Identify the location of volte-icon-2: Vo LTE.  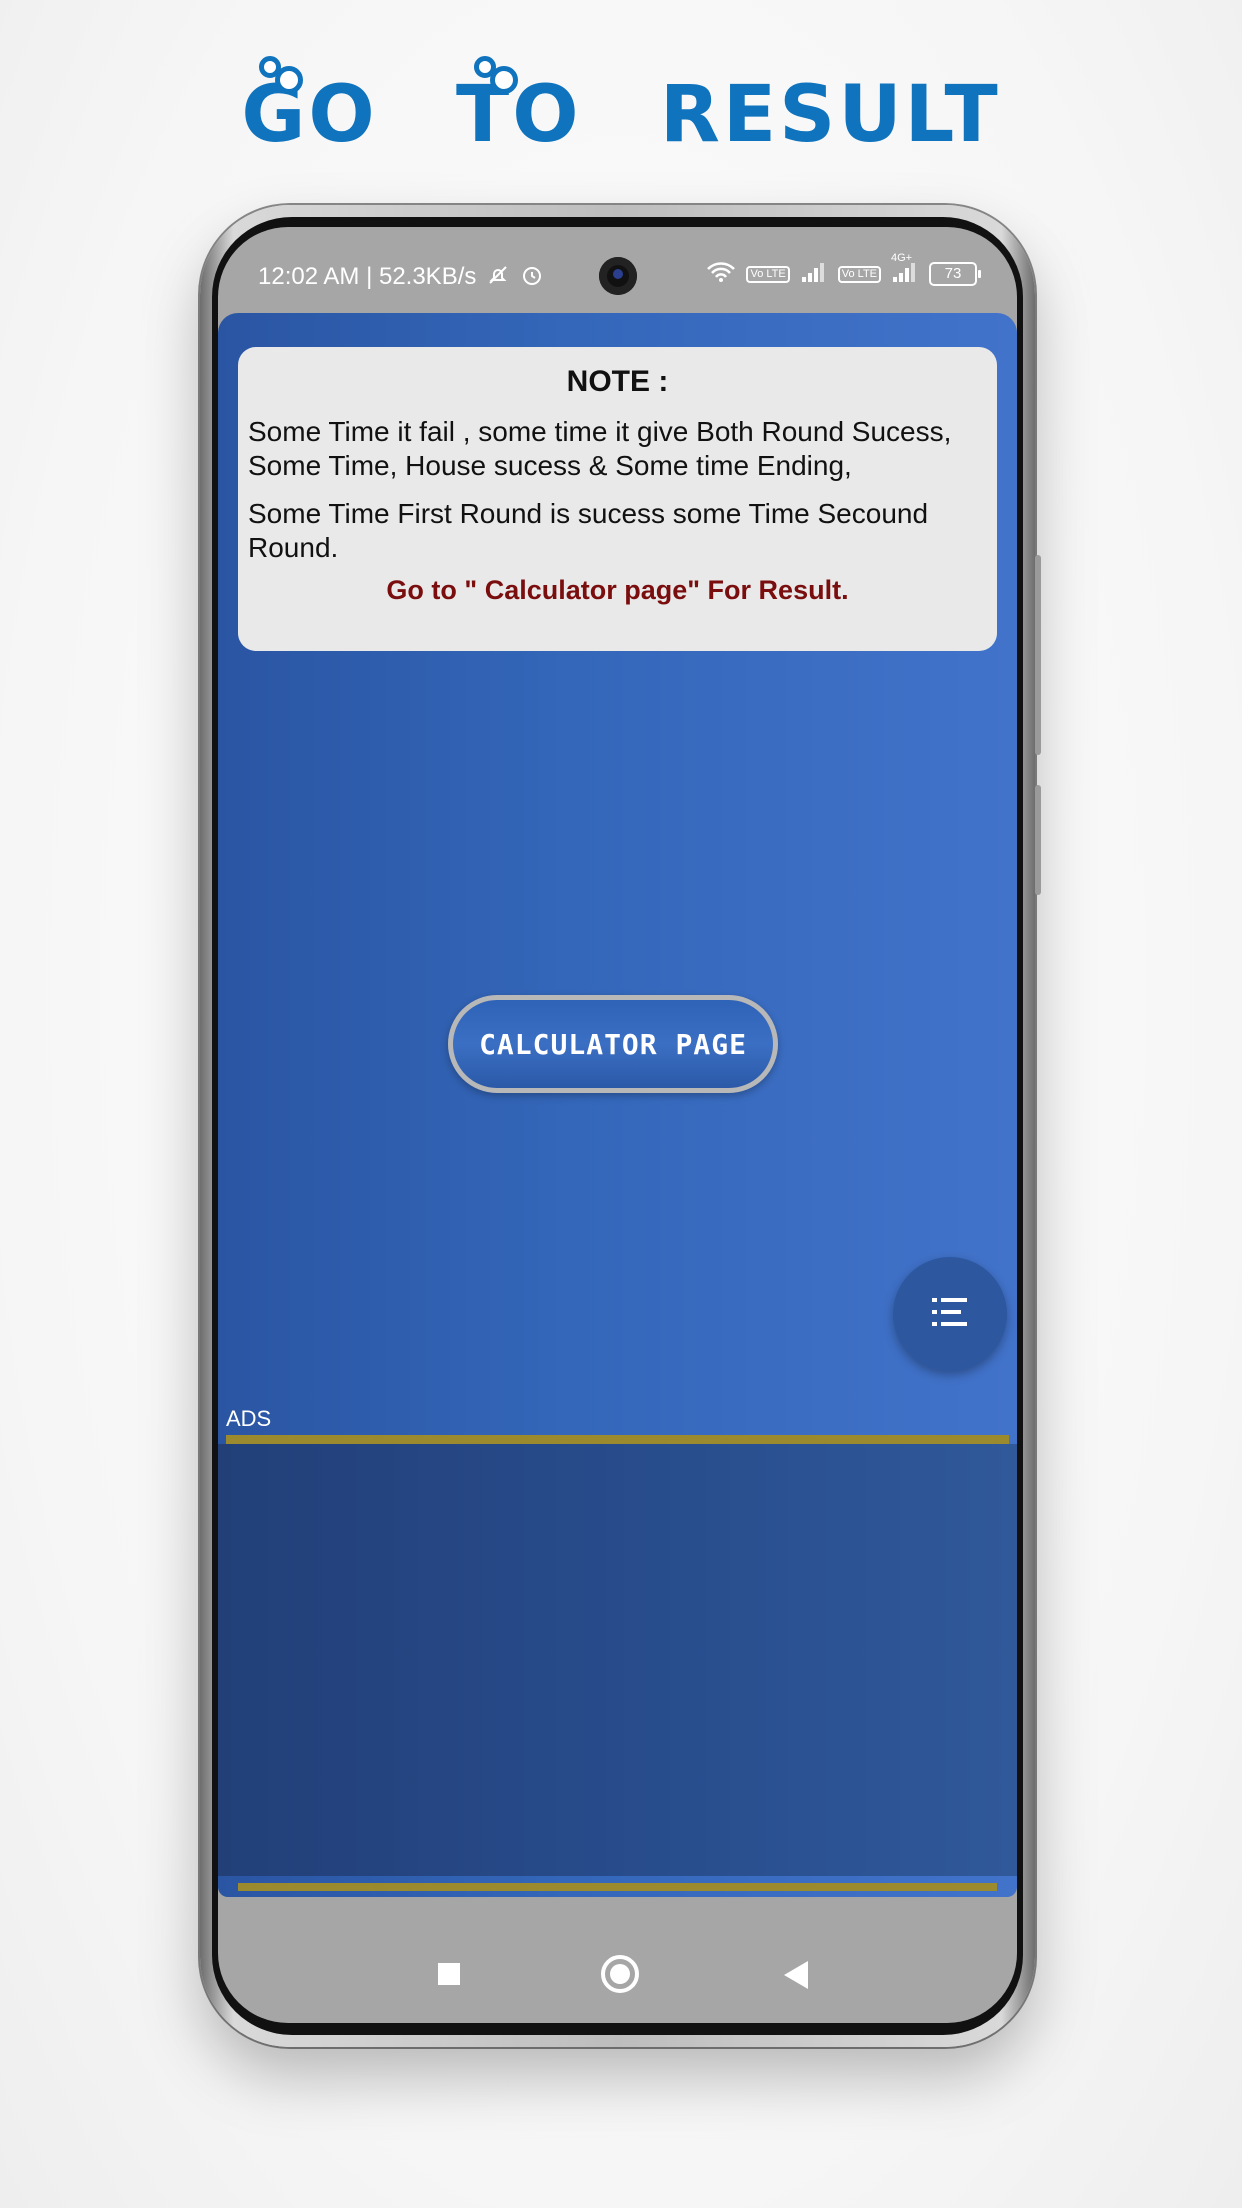
(859, 274).